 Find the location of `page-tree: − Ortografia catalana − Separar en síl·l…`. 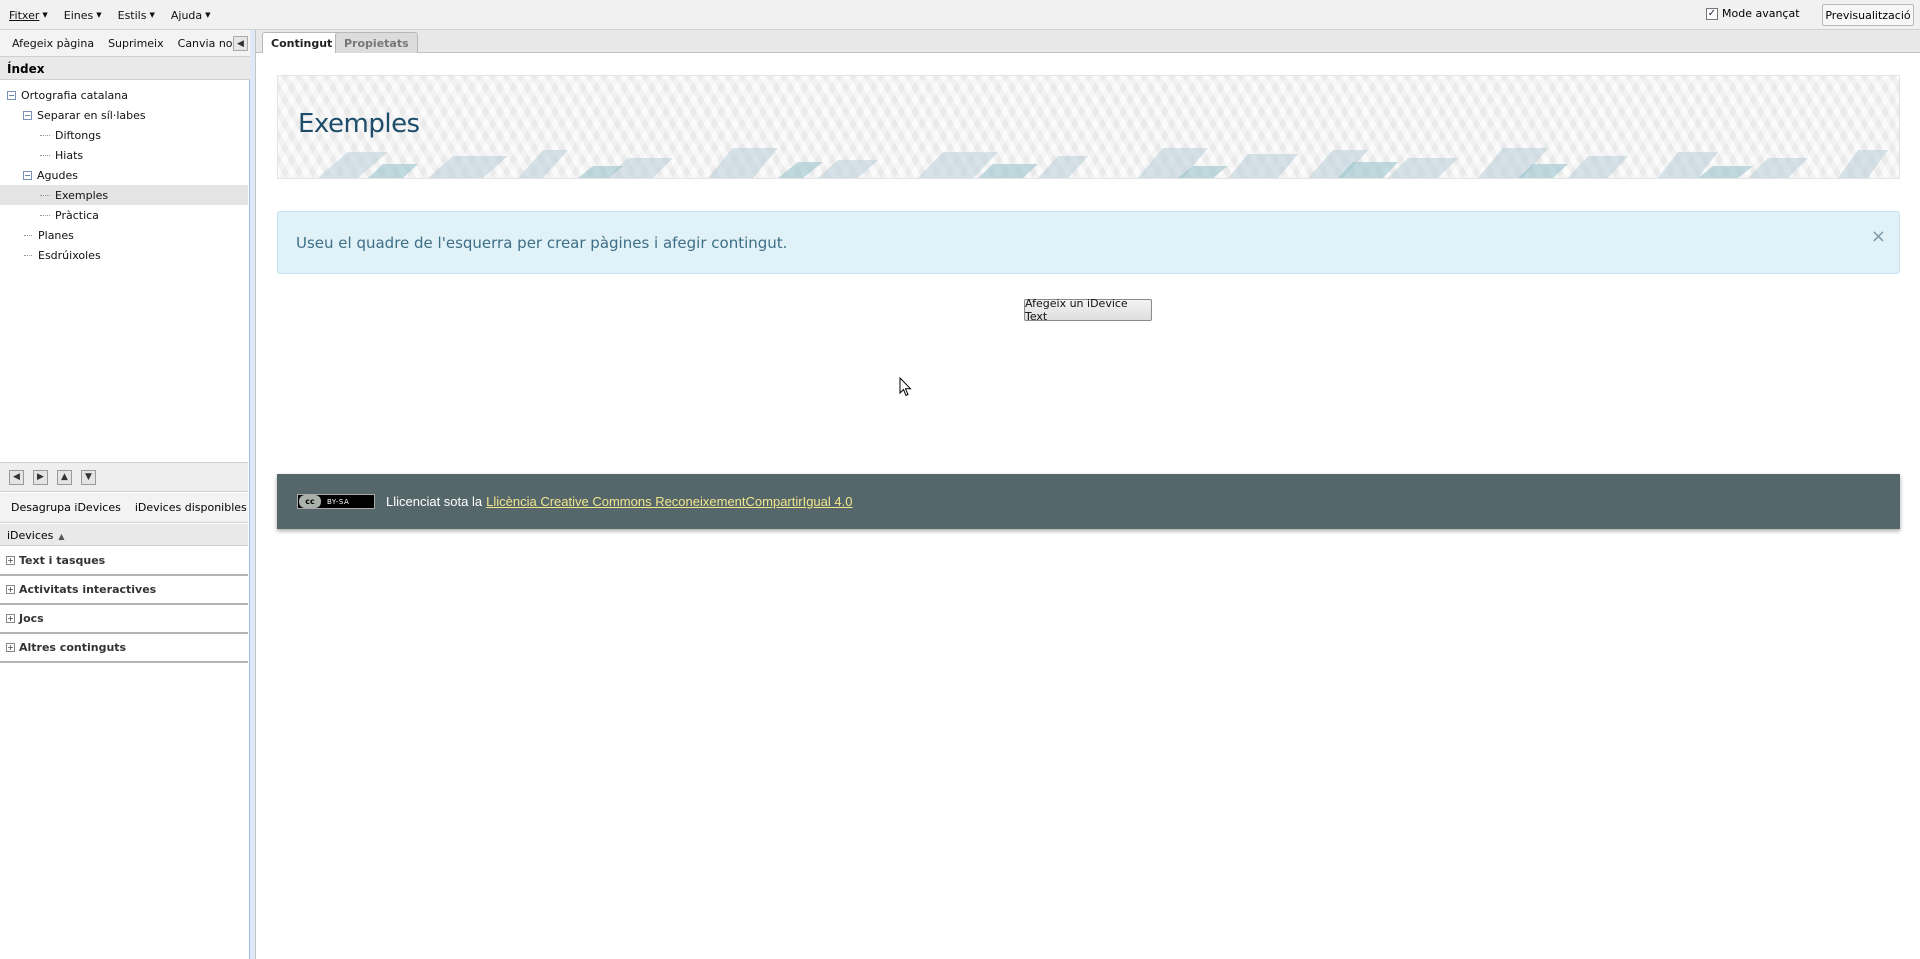

page-tree: − Ortografia catalana − Separar en síl·l… is located at coordinates (124, 285).